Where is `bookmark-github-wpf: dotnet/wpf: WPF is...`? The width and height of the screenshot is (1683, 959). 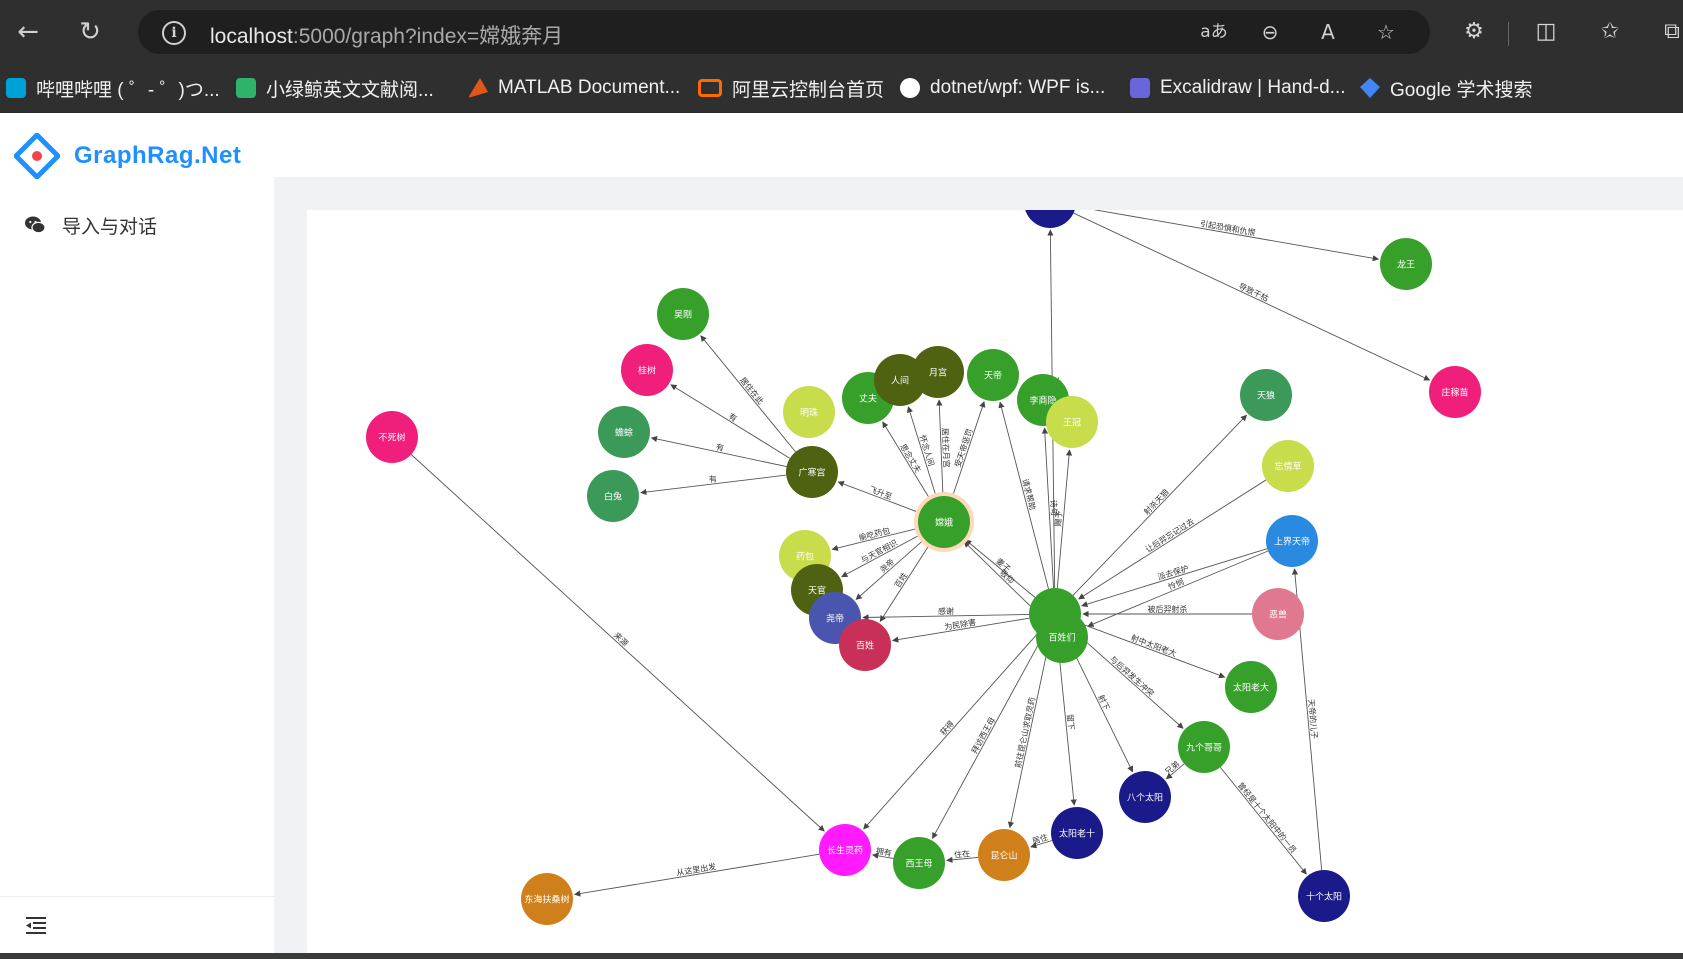 bookmark-github-wpf: dotnet/wpf: WPF is... is located at coordinates (1002, 88).